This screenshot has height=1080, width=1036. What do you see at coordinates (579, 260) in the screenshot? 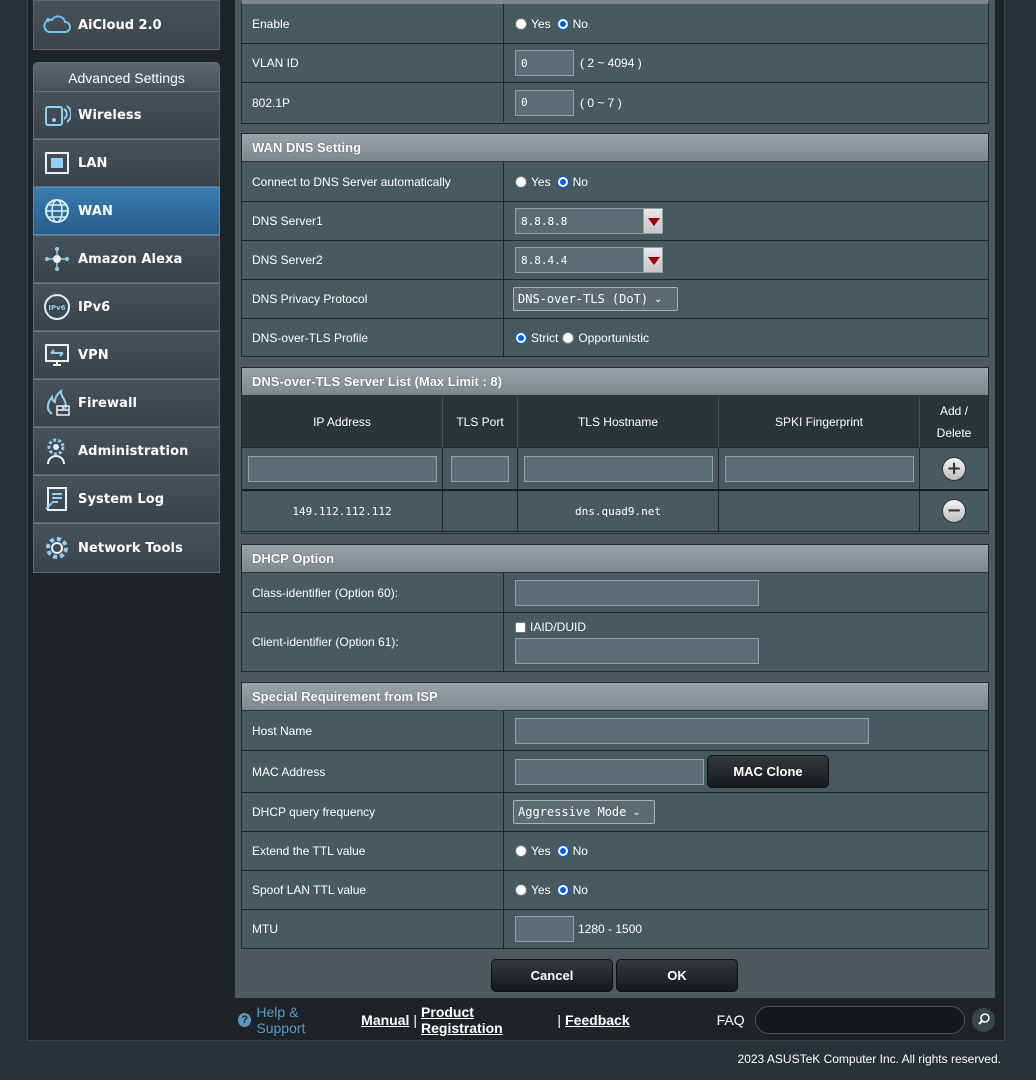
I see `dns2-input: 8.8.4.4` at bounding box center [579, 260].